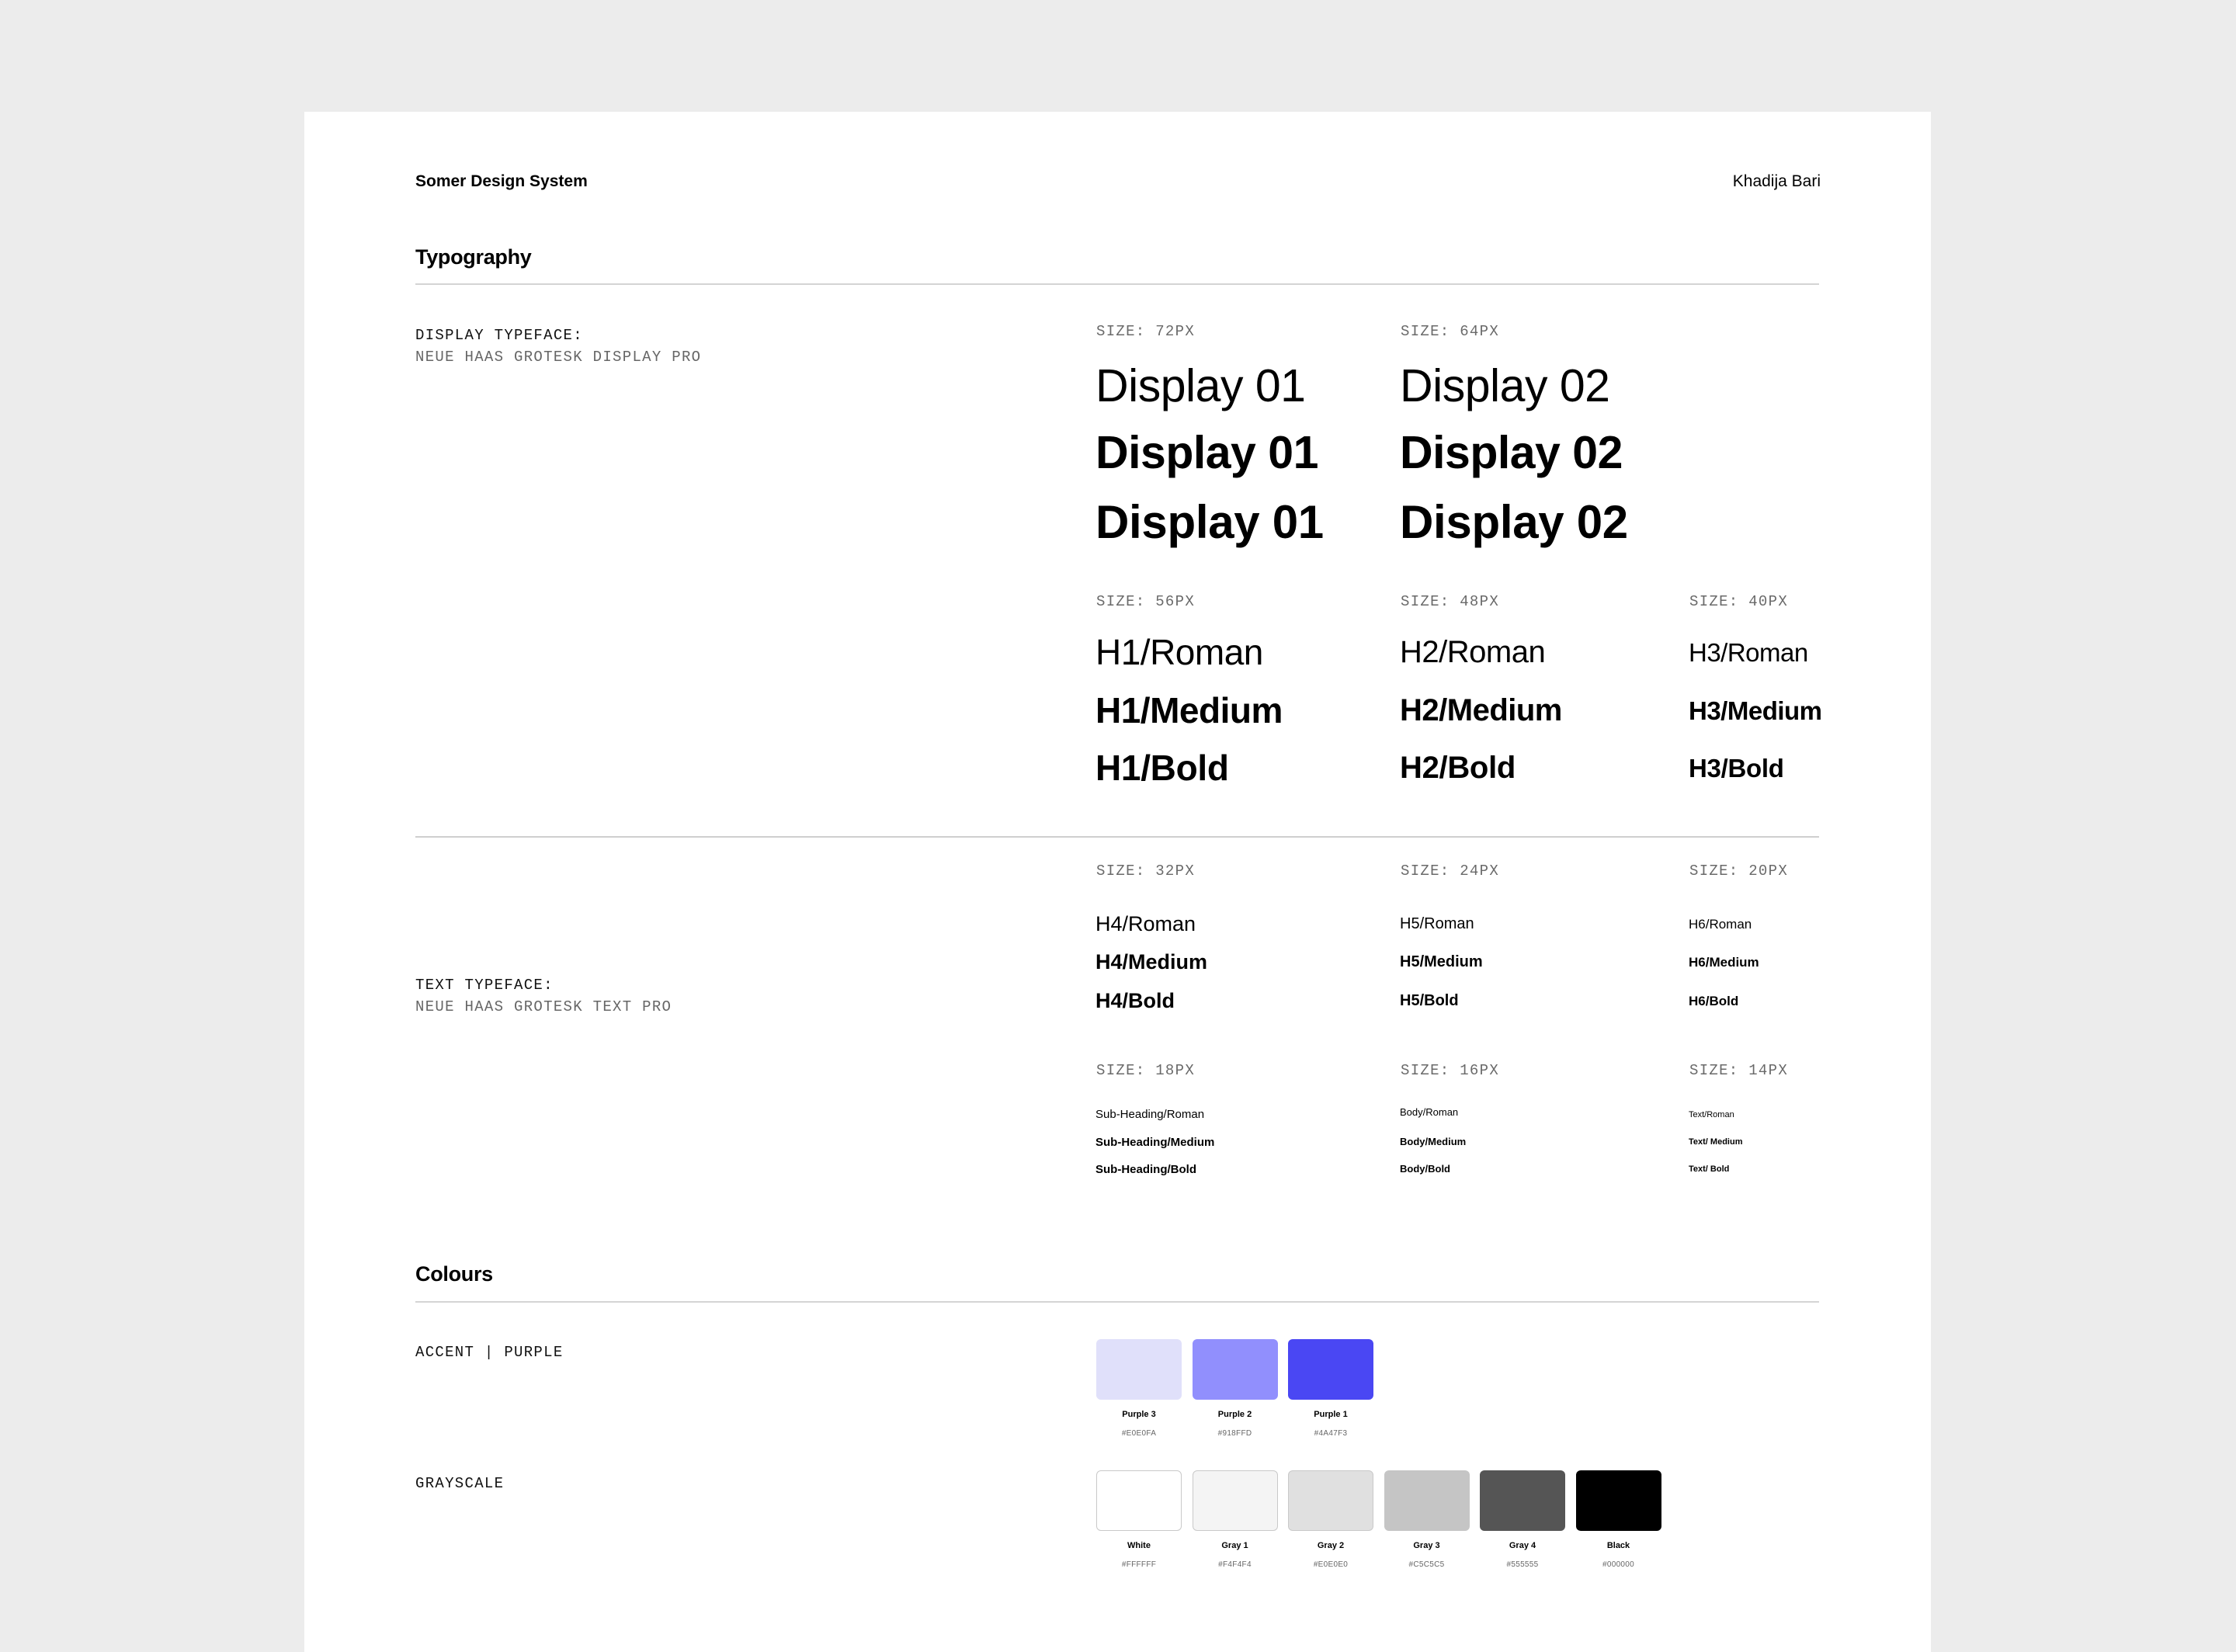 The width and height of the screenshot is (2236, 1652). I want to click on h2-medium: H2/Medium, so click(1481, 710).